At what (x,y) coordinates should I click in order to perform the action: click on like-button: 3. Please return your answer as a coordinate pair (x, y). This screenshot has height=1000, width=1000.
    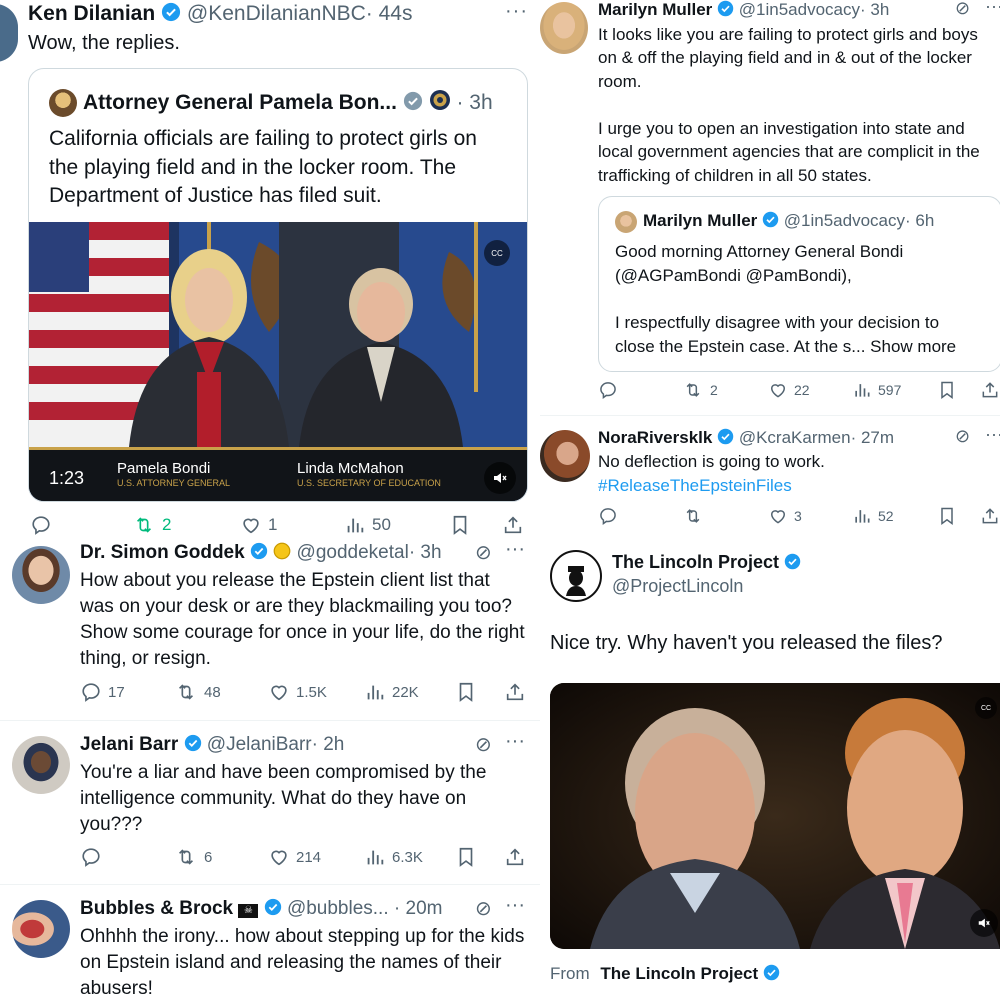
    Looking at the image, I should click on (785, 516).